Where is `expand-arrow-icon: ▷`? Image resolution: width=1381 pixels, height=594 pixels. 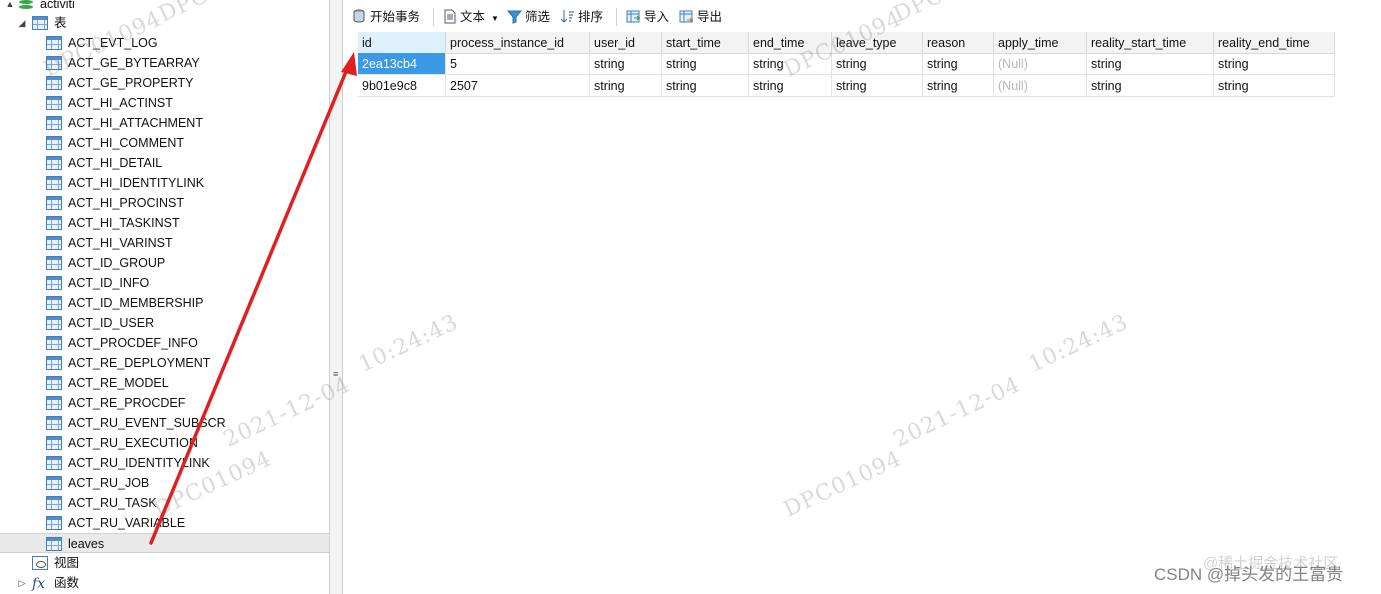 expand-arrow-icon: ▷ is located at coordinates (22, 583).